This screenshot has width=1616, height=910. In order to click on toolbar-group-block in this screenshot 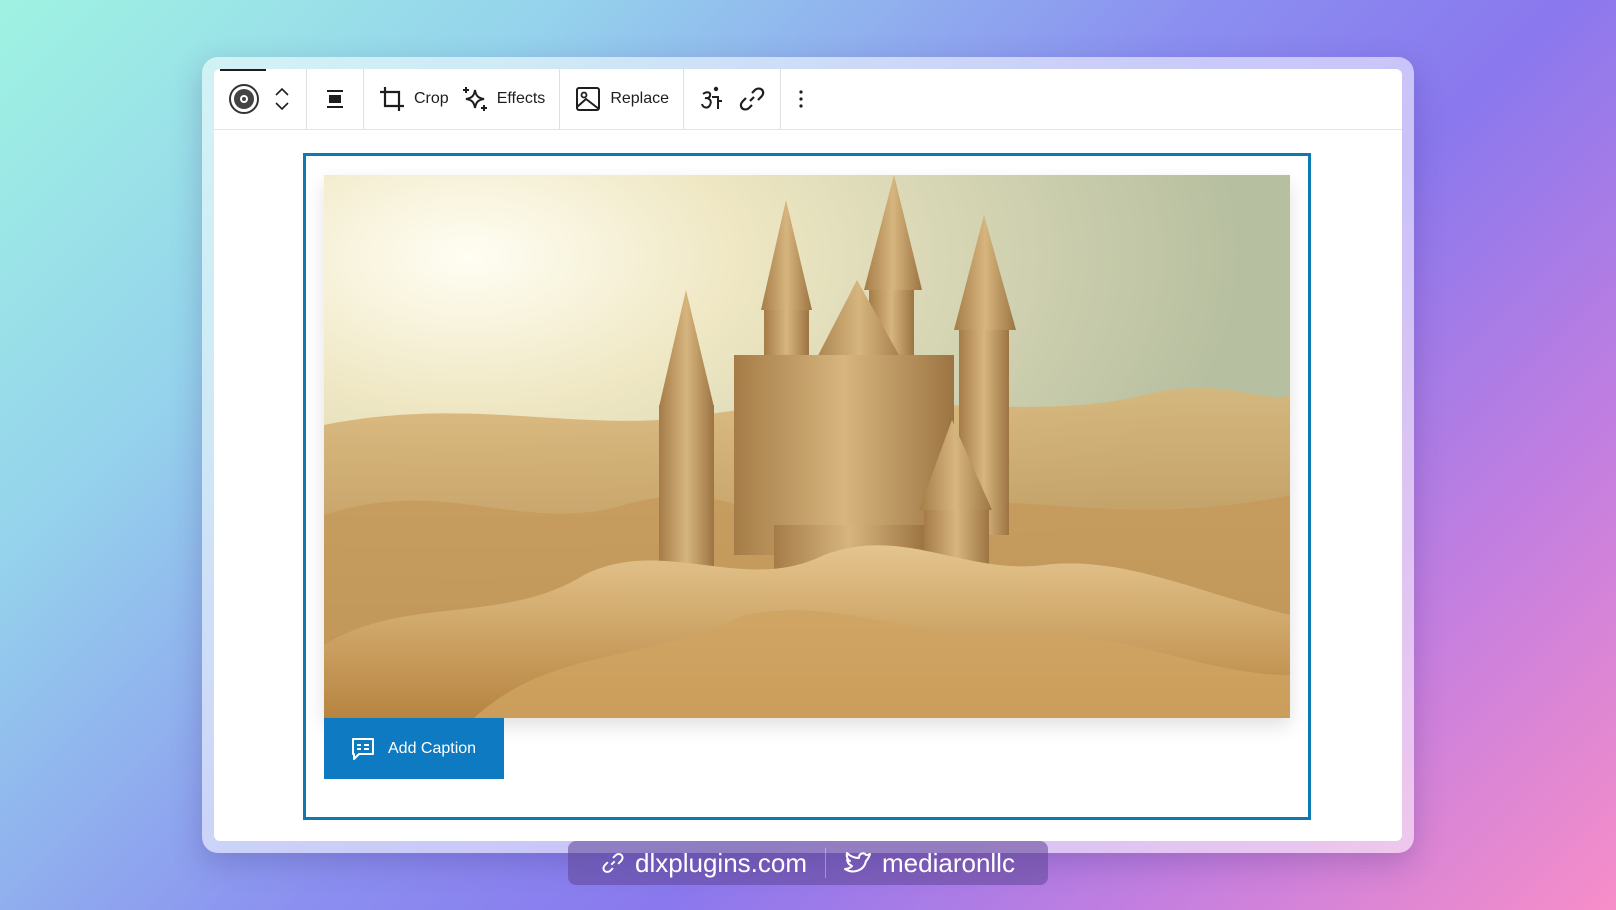, I will do `click(260, 99)`.